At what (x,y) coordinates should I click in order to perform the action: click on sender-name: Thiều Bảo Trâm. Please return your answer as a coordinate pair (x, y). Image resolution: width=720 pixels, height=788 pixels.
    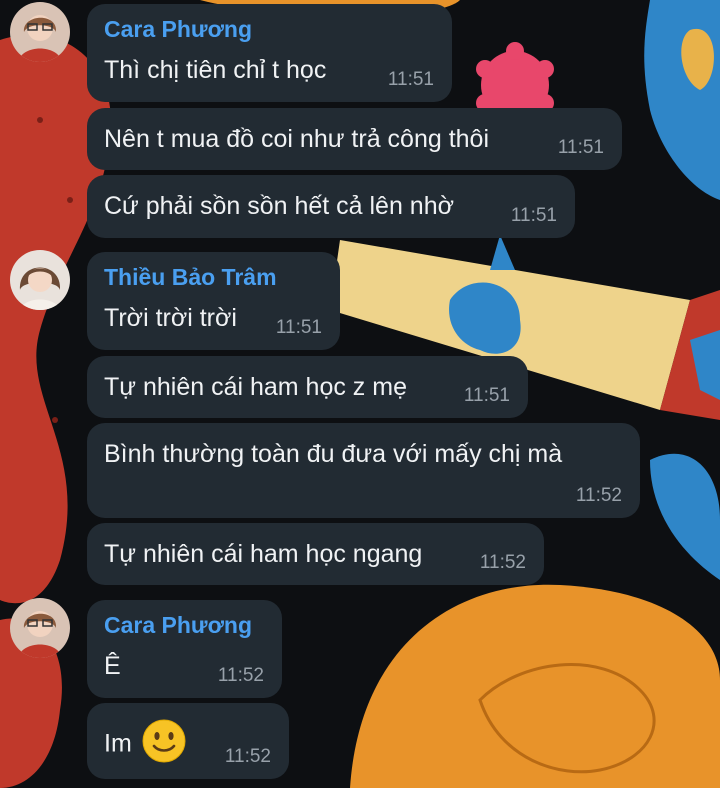
    Looking at the image, I should click on (190, 277).